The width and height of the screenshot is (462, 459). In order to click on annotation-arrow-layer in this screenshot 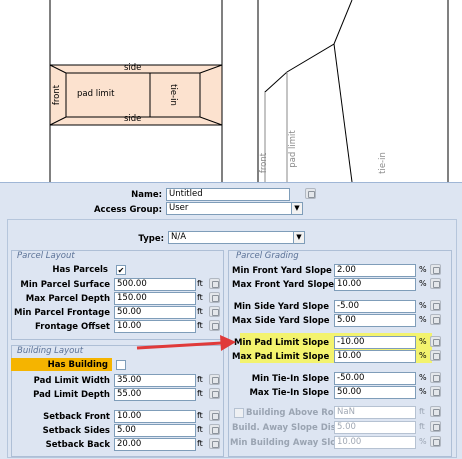, I will do `click(186, 343)`.